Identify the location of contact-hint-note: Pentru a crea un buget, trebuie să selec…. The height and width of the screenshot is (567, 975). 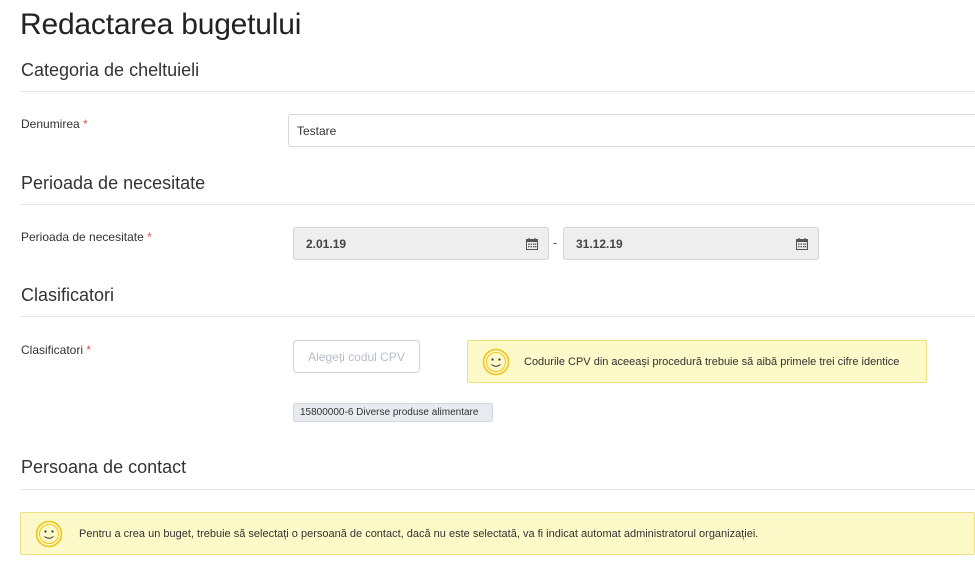
(497, 533).